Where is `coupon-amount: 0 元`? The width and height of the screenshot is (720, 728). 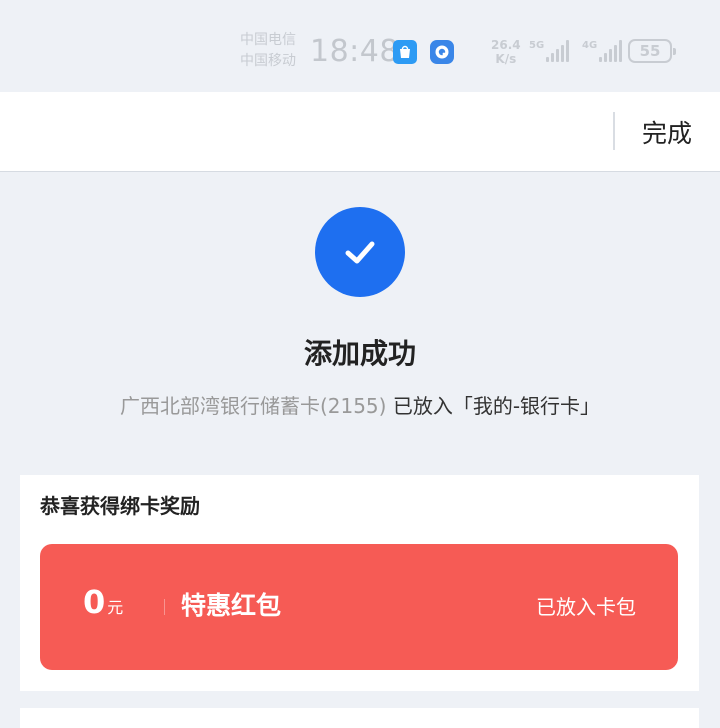 coupon-amount: 0 元 is located at coordinates (103, 602).